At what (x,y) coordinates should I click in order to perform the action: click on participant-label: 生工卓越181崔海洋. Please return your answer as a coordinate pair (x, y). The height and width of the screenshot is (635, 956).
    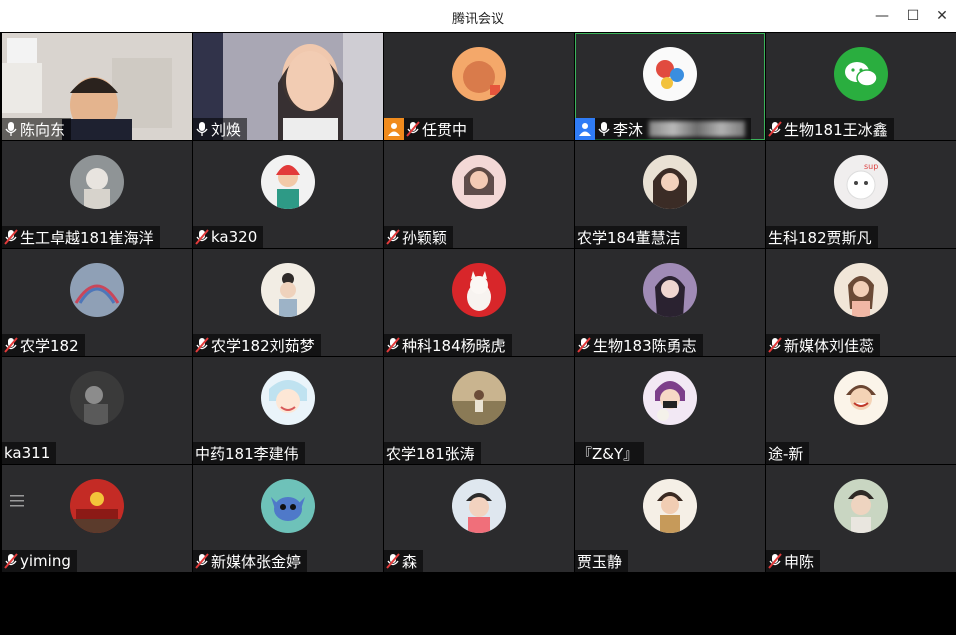
    Looking at the image, I should click on (81, 237).